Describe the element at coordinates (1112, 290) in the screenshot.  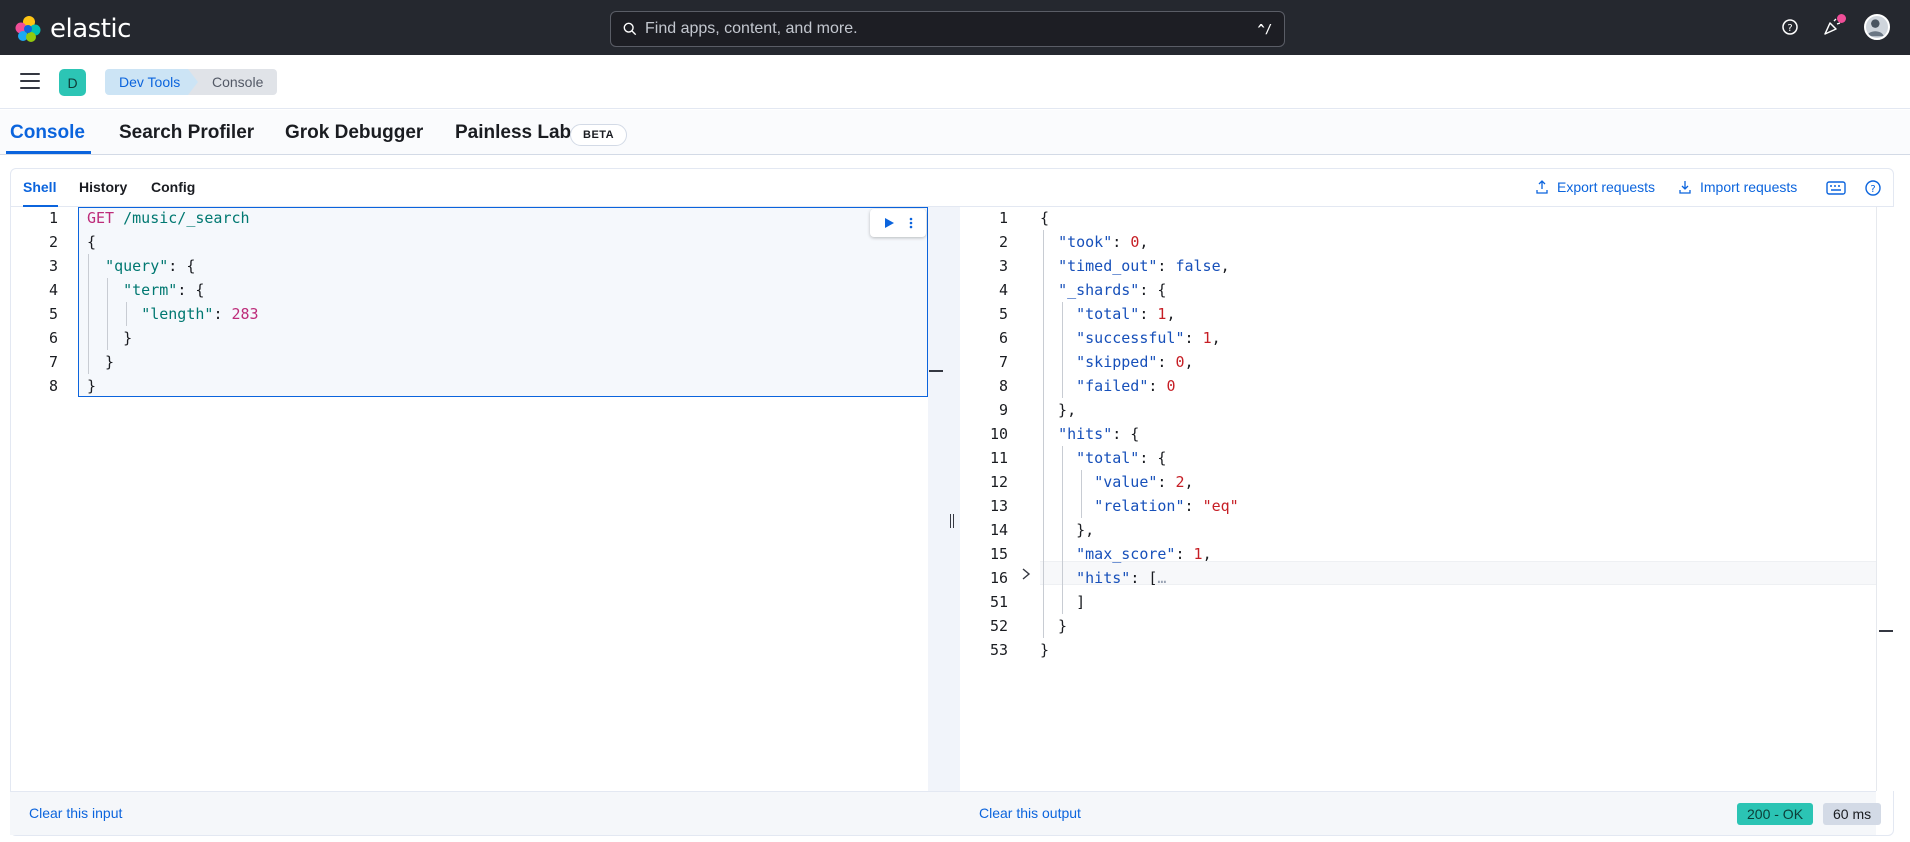
I see `response-line: "_shards": {` at that location.